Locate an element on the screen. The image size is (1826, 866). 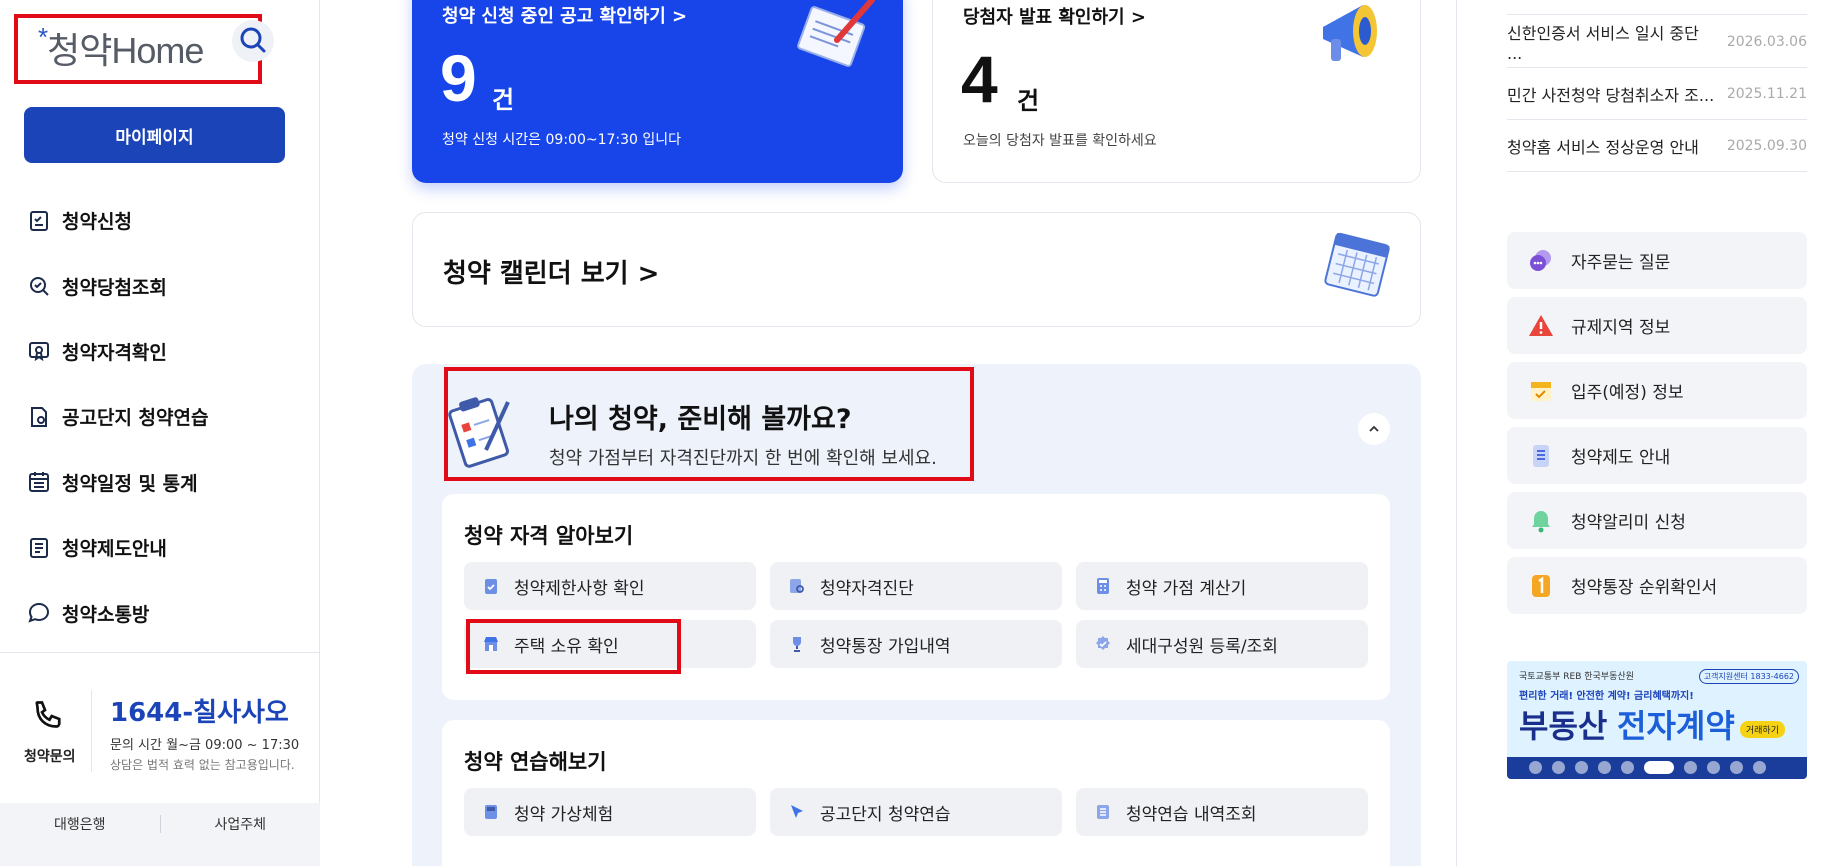
mypage-button: 마이페이지 is located at coordinates (154, 135).